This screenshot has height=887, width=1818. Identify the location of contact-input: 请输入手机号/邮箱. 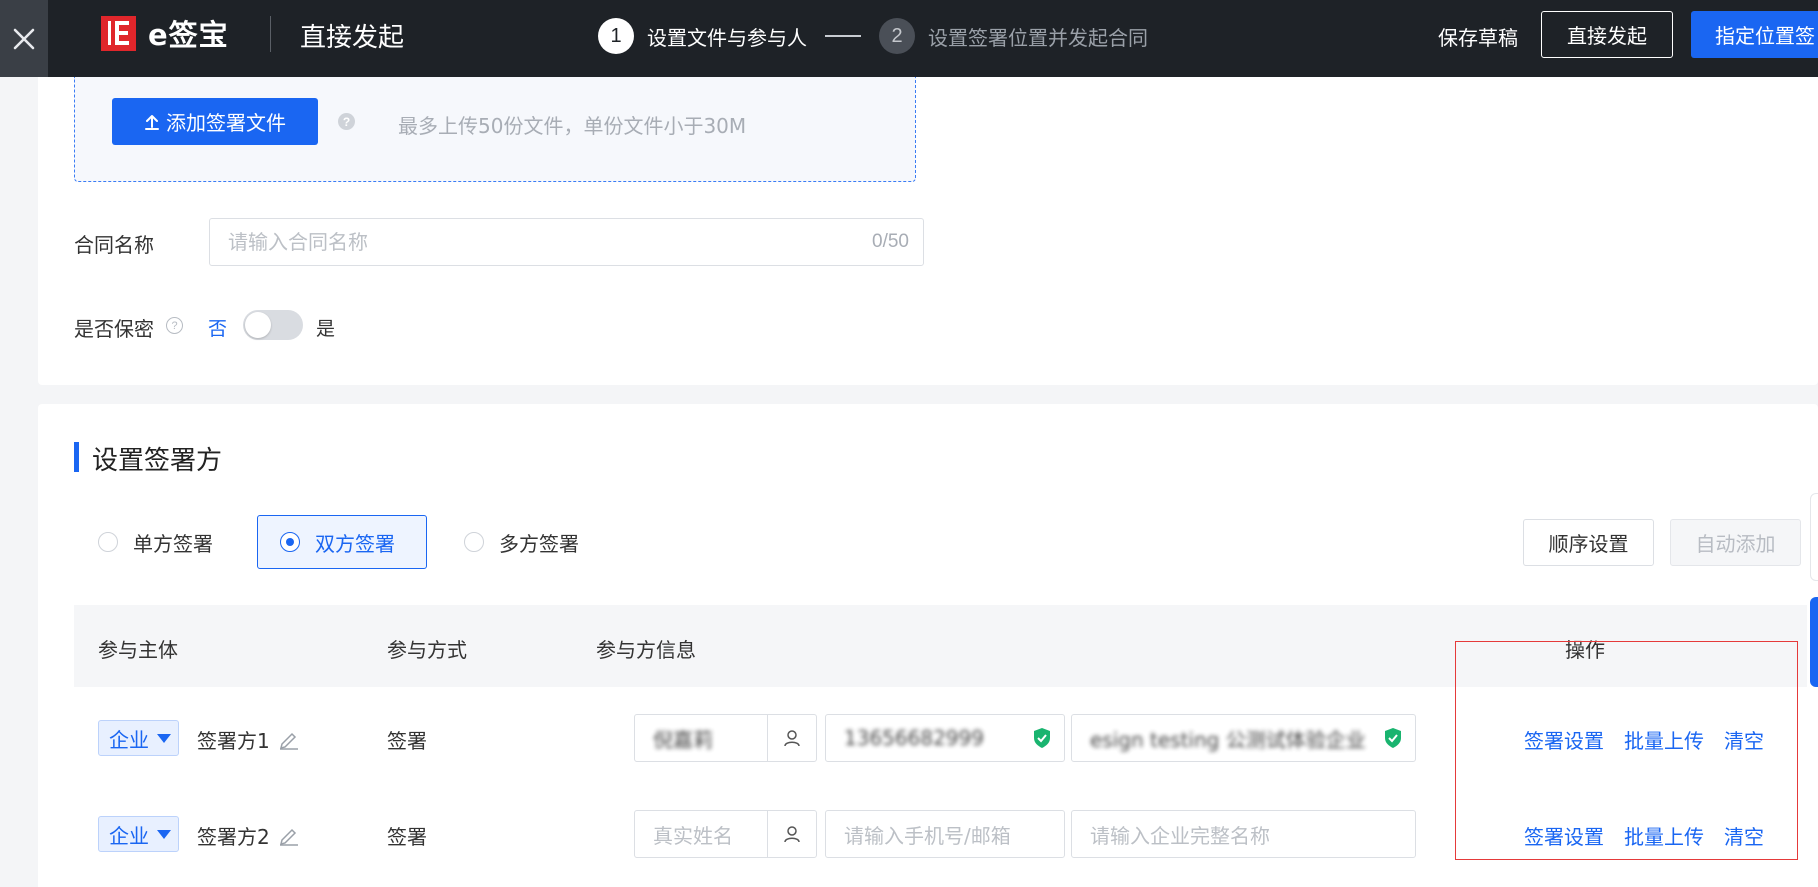
(945, 834).